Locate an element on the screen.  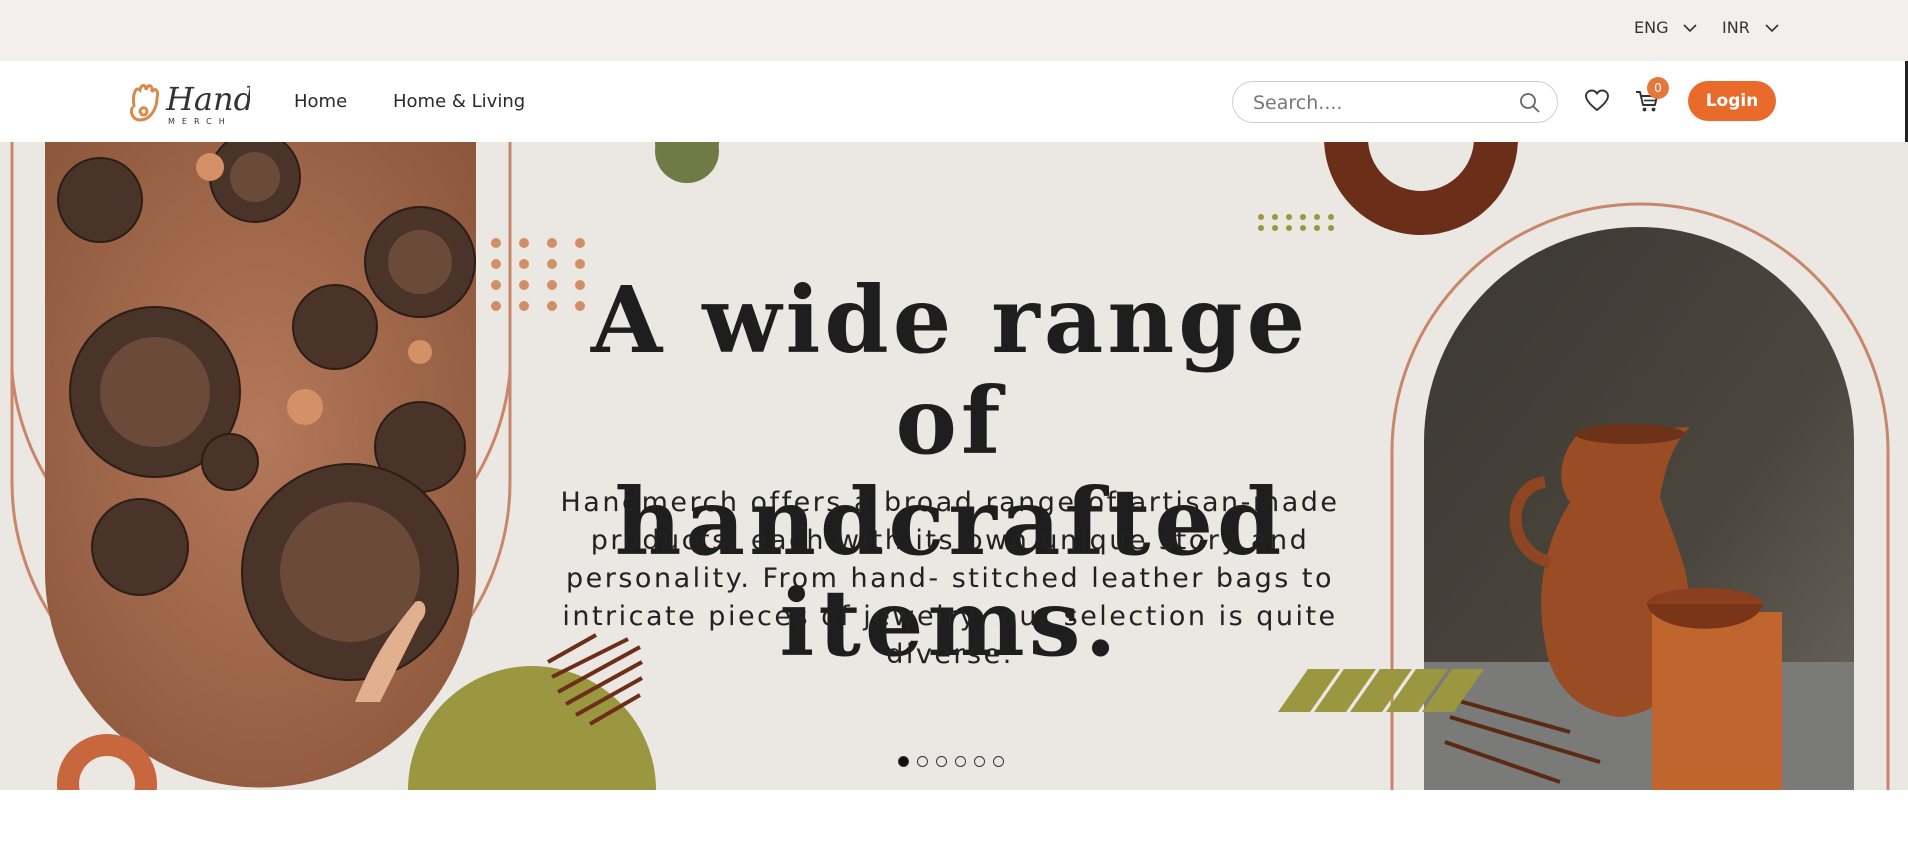
search-input is located at coordinates (1383, 103).